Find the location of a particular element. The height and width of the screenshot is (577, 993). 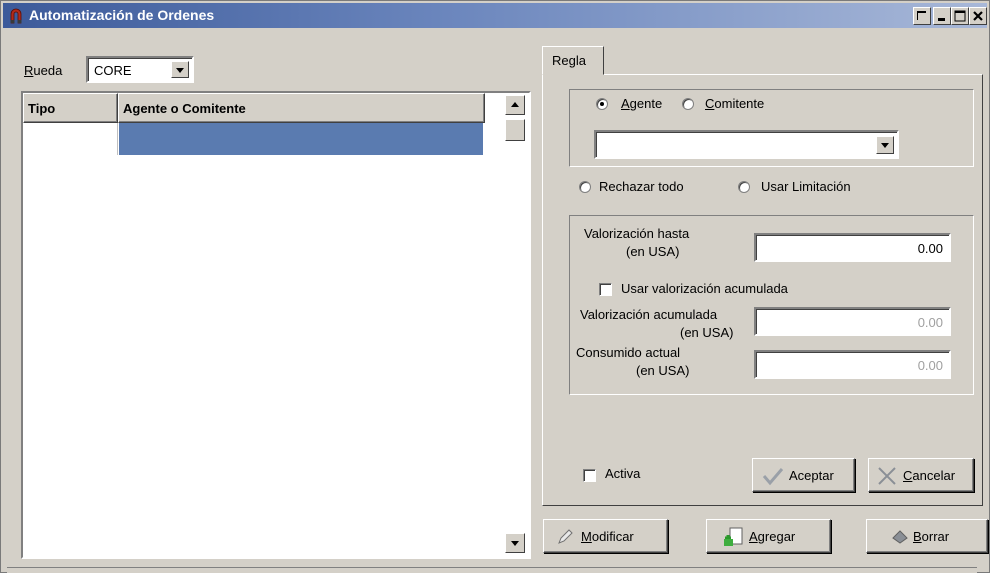

maximize-button is located at coordinates (960, 16).